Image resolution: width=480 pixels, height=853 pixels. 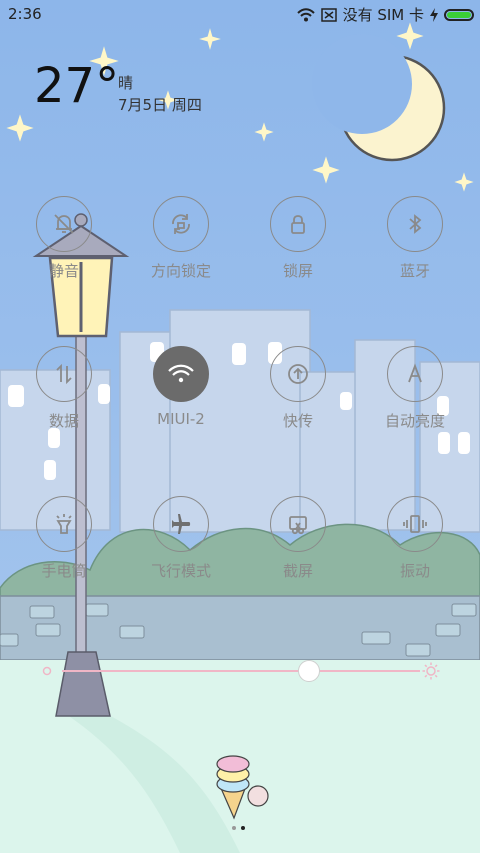 I want to click on no-sim-icon, so click(x=328, y=14).